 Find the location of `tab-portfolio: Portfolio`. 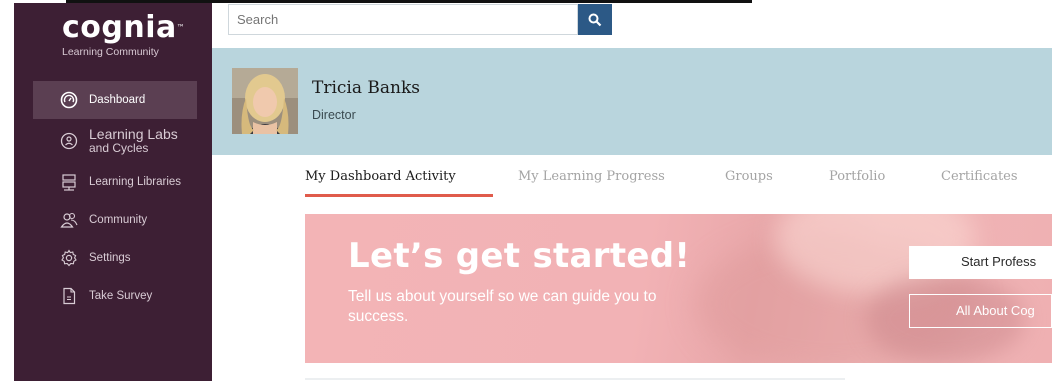

tab-portfolio: Portfolio is located at coordinates (857, 176).